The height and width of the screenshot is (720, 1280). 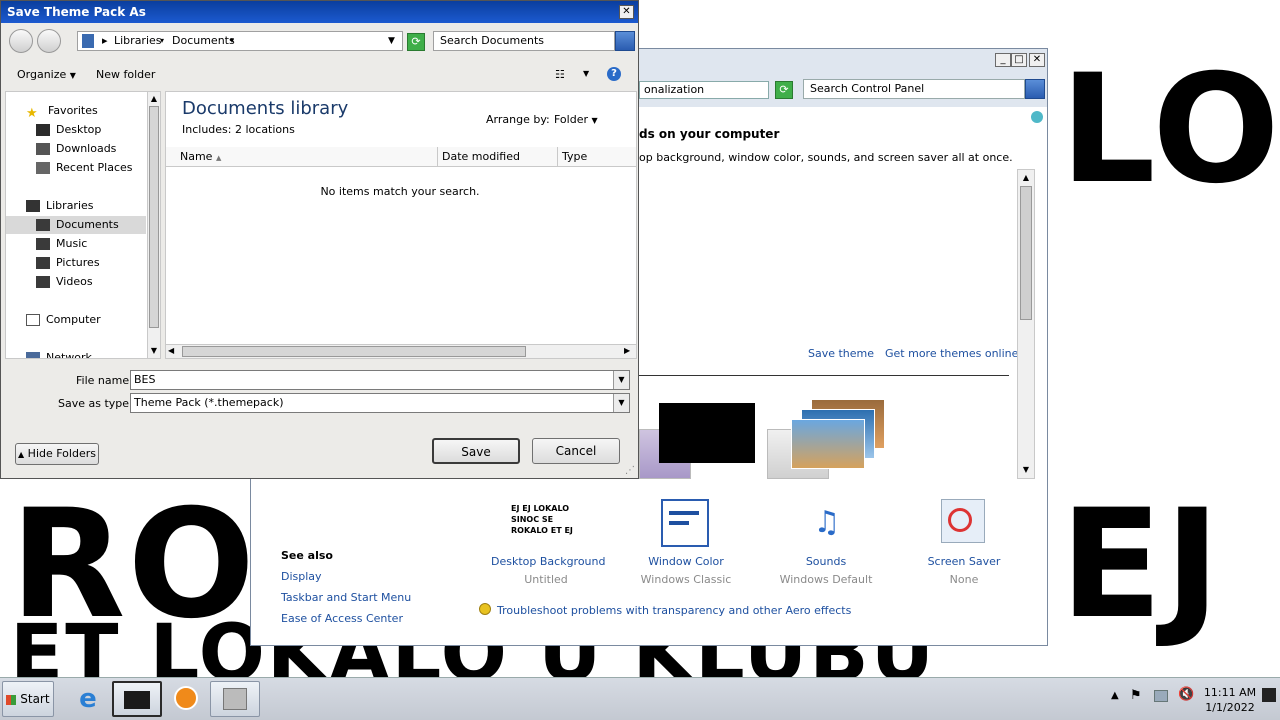 I want to click on sounds-item: ♫ Sounds Windows Default, so click(x=826, y=544).